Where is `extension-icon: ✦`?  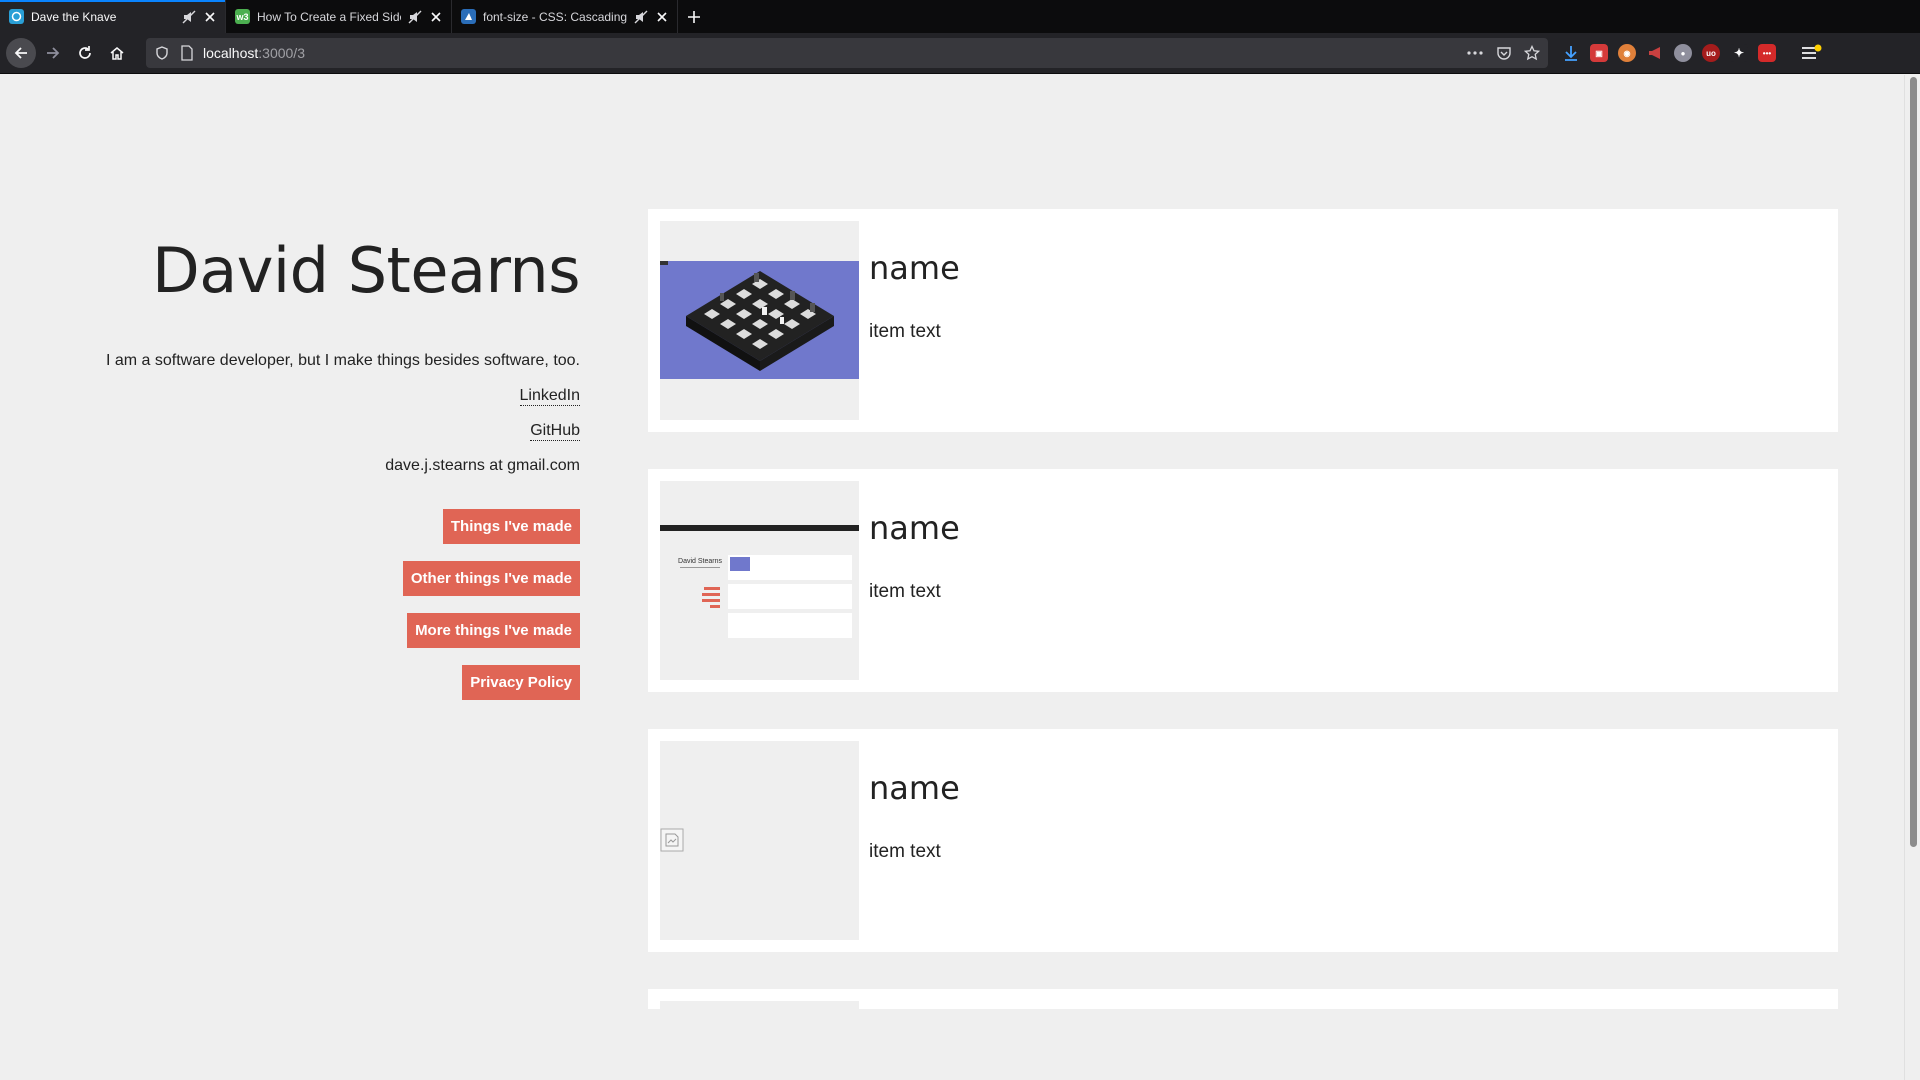 extension-icon: ✦ is located at coordinates (1739, 53).